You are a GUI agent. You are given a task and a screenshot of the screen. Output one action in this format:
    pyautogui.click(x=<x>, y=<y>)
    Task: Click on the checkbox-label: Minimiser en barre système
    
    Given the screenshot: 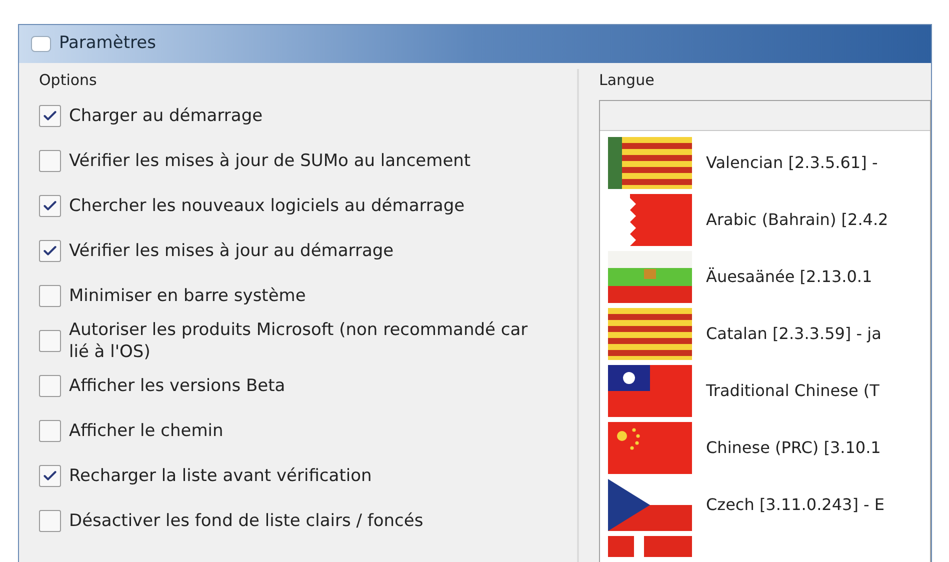 What is the action you would take?
    pyautogui.click(x=188, y=296)
    